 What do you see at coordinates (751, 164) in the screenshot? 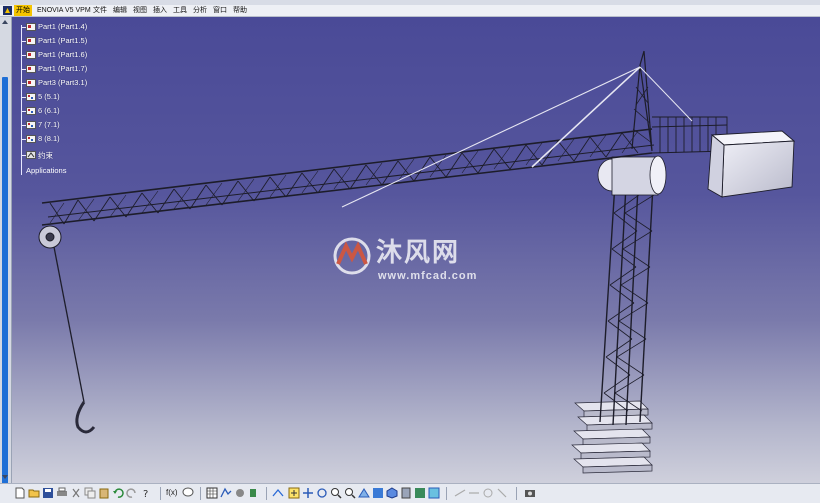
I see `counterweight` at bounding box center [751, 164].